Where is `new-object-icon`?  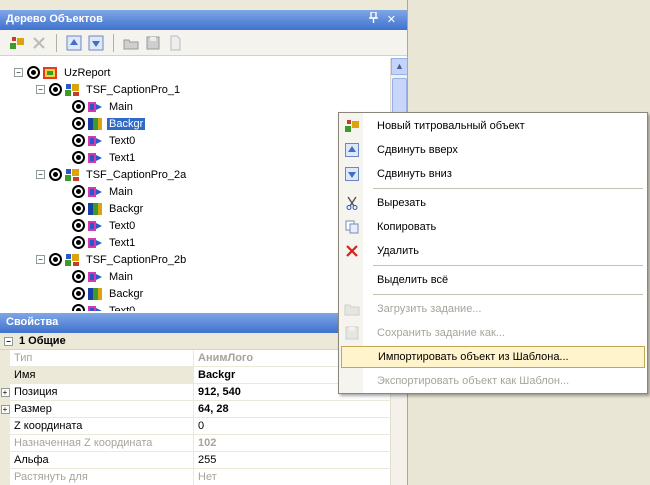 new-object-icon is located at coordinates (17, 43).